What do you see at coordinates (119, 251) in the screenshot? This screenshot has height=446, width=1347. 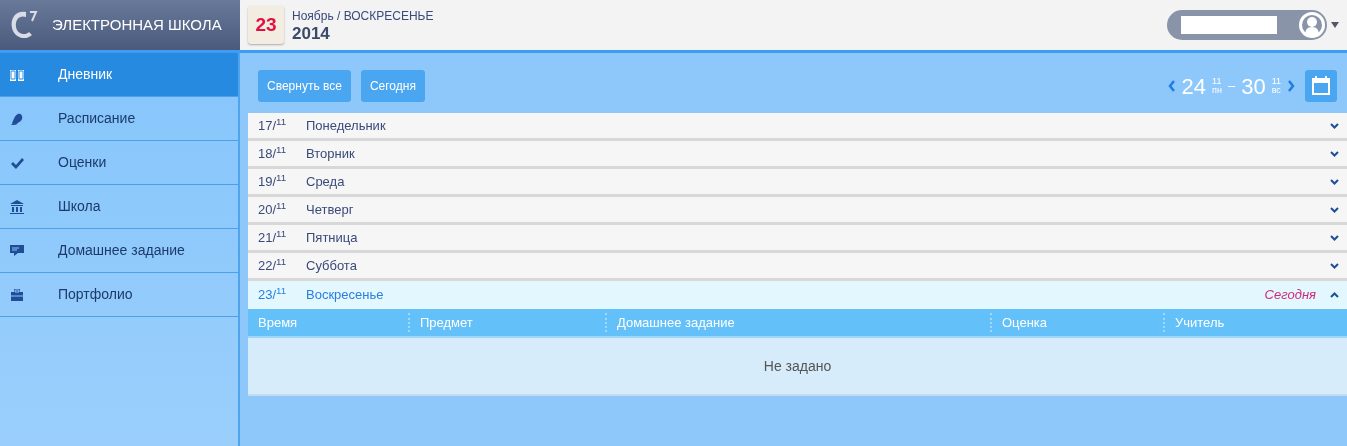 I see `sidebar-item: Домашнее задание` at bounding box center [119, 251].